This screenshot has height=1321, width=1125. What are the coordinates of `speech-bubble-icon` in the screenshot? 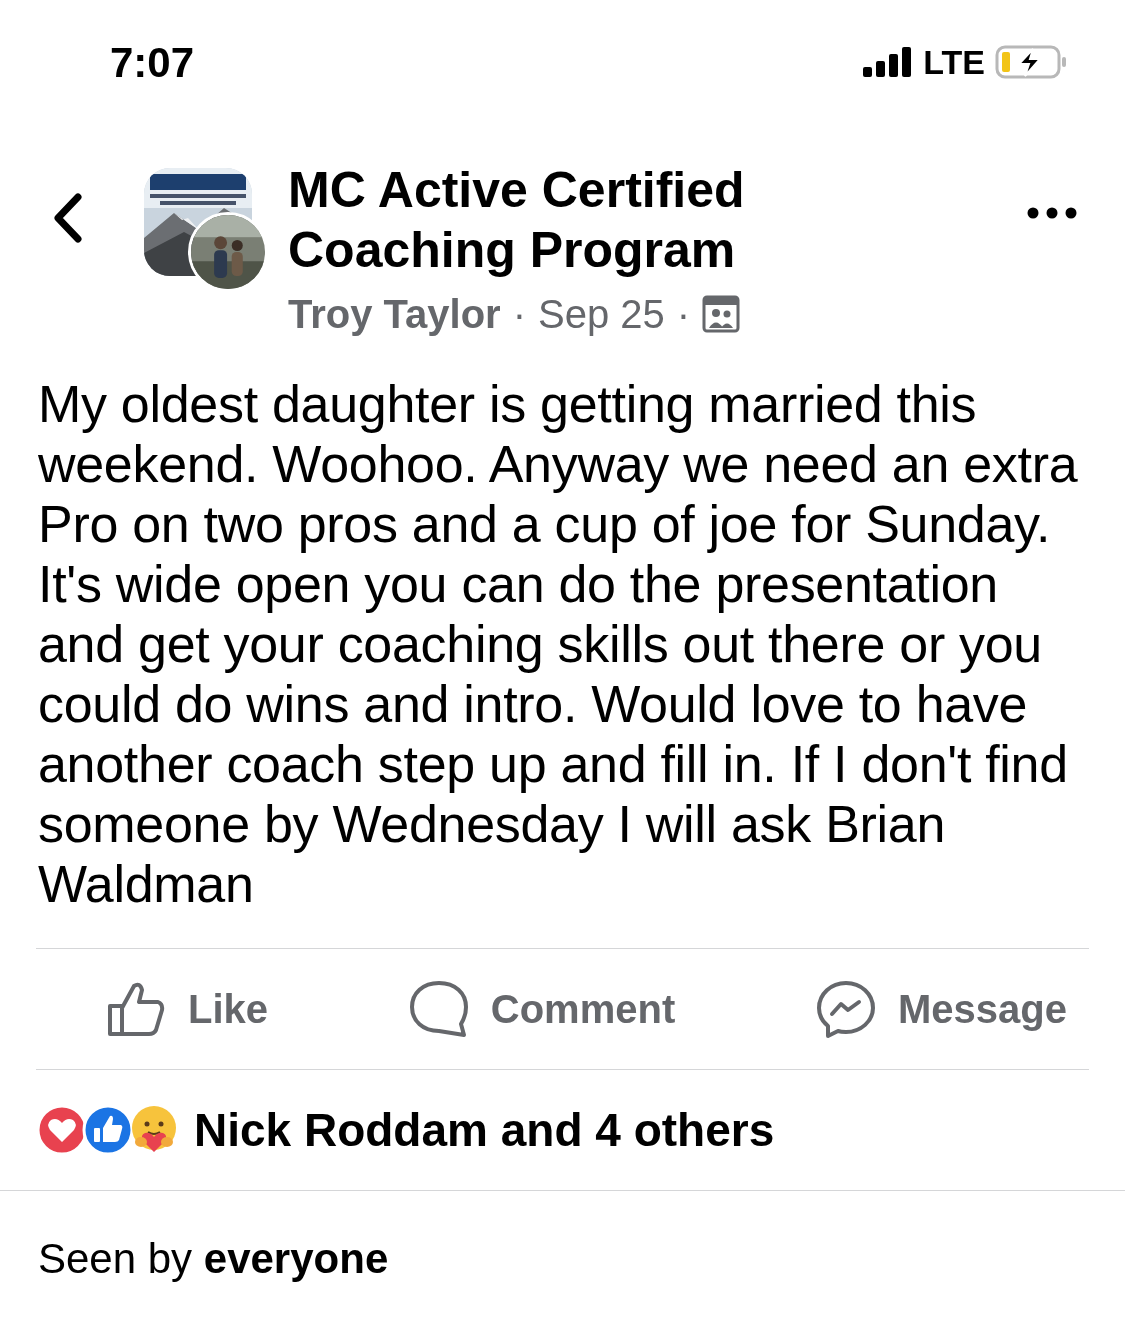 It's located at (438, 1009).